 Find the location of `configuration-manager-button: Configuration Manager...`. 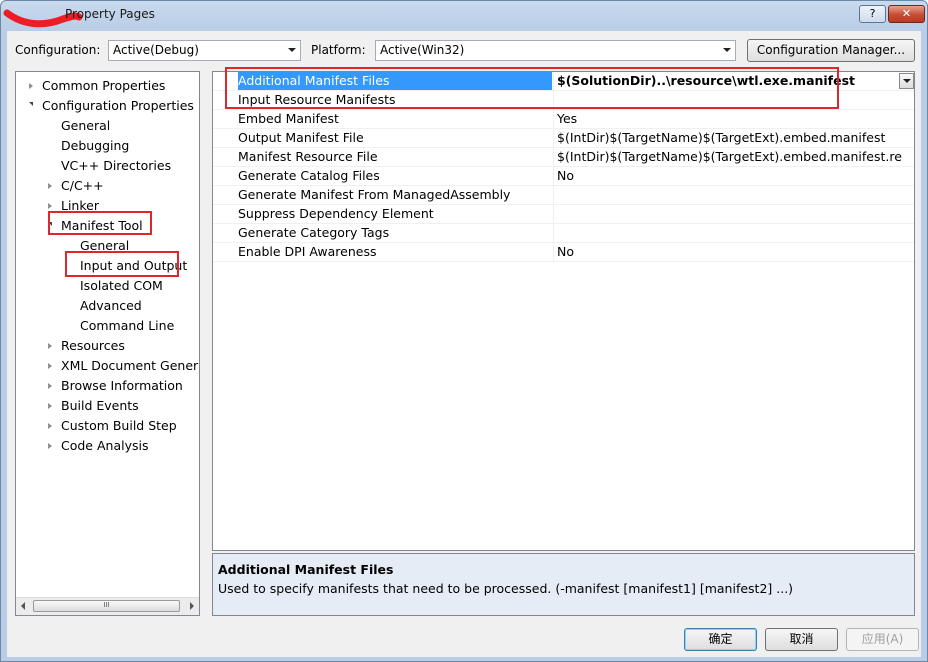

configuration-manager-button: Configuration Manager... is located at coordinates (831, 50).